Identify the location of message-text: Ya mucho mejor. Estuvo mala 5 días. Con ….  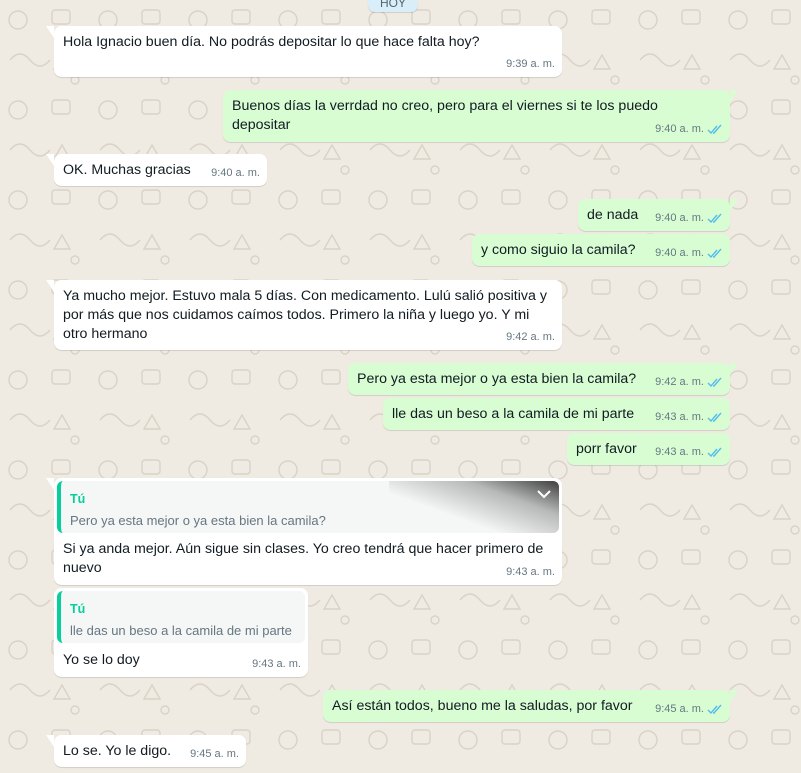
(305, 315).